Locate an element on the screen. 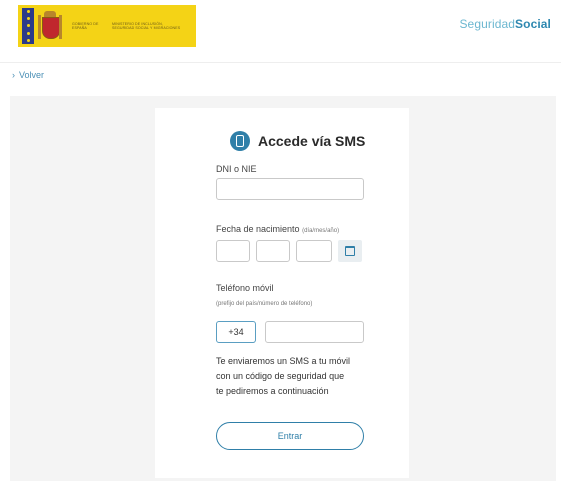 This screenshot has width=561, height=486. phone-number-input is located at coordinates (314, 332).